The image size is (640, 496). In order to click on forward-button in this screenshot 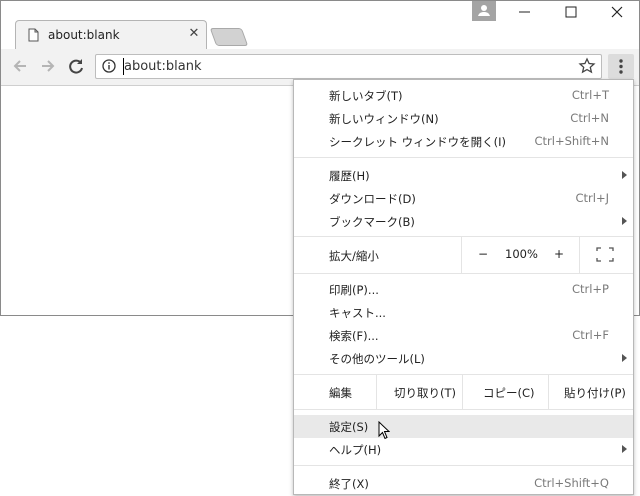, I will do `click(48, 66)`.